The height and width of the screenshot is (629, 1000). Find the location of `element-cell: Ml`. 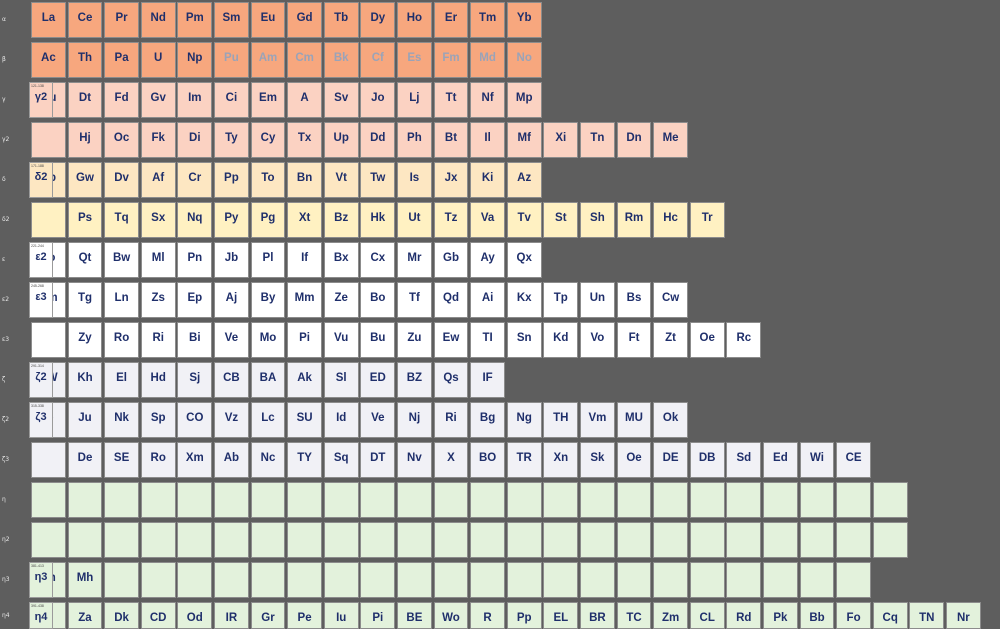

element-cell: Ml is located at coordinates (158, 260).